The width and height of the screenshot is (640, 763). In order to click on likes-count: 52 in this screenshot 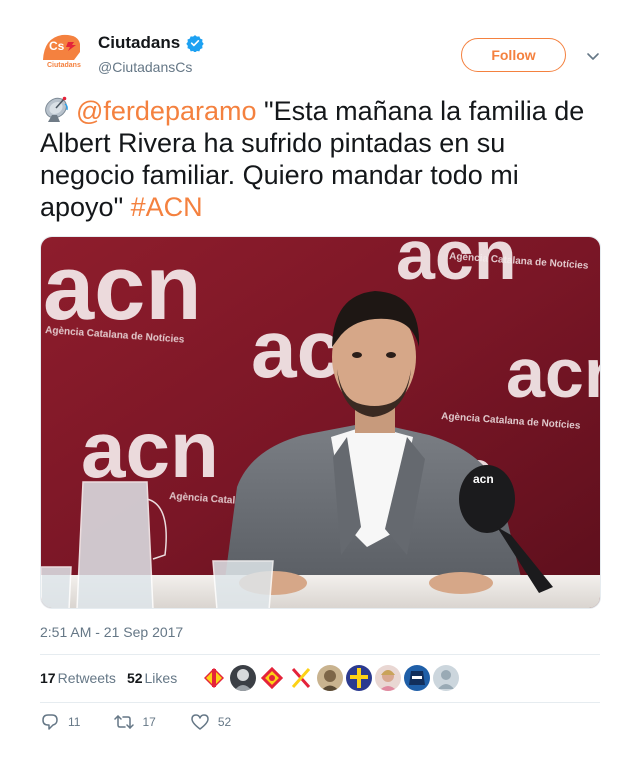, I will do `click(134, 678)`.